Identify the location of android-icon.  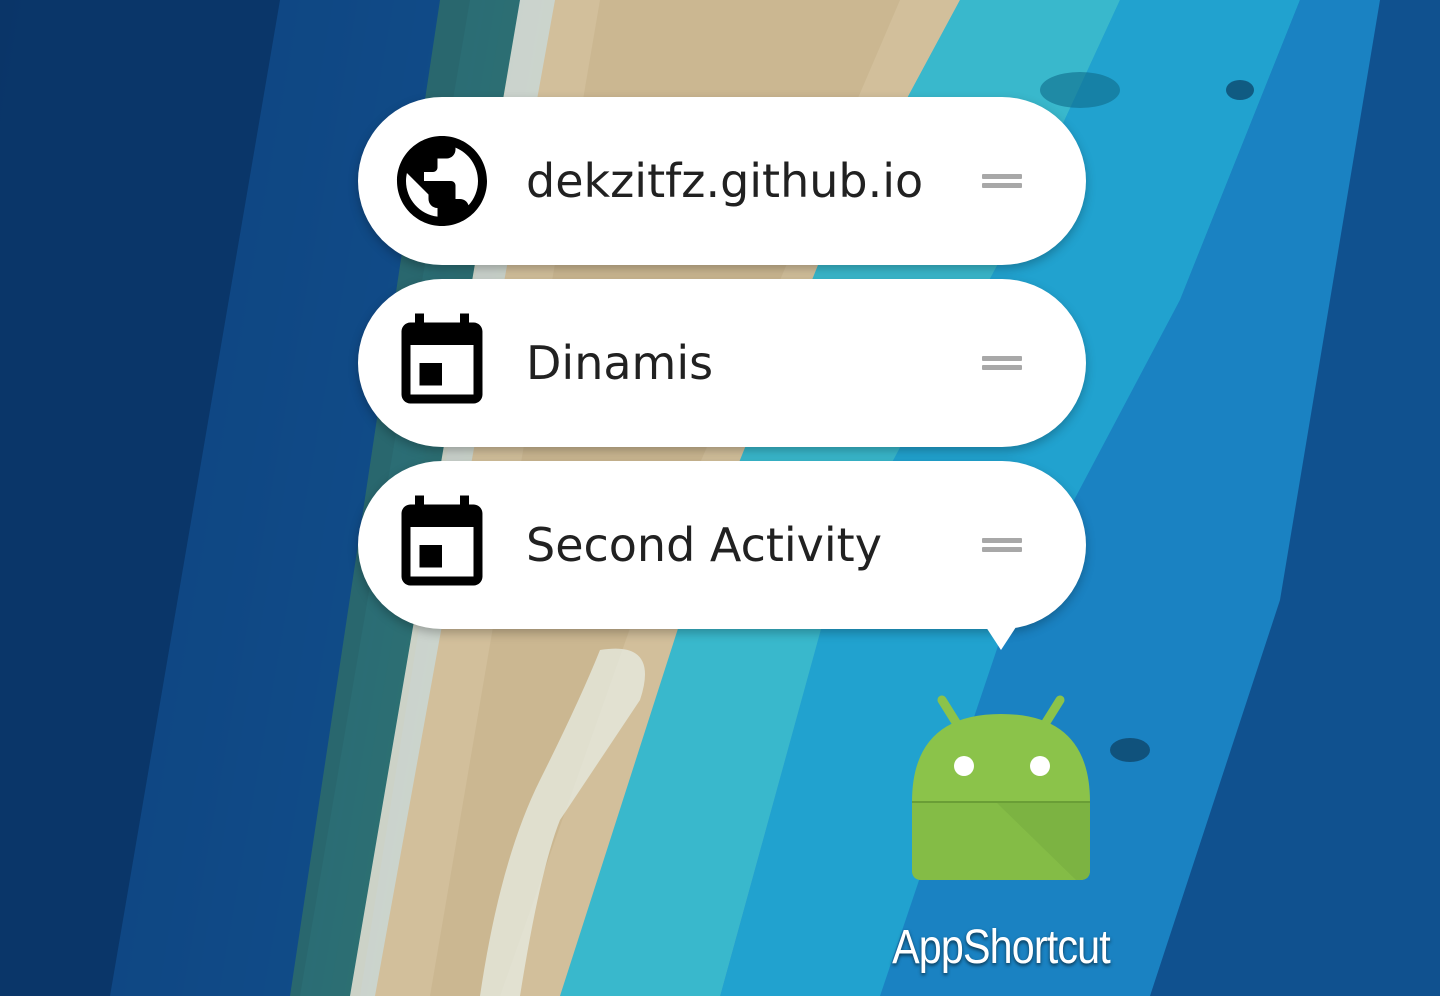
(1001, 790).